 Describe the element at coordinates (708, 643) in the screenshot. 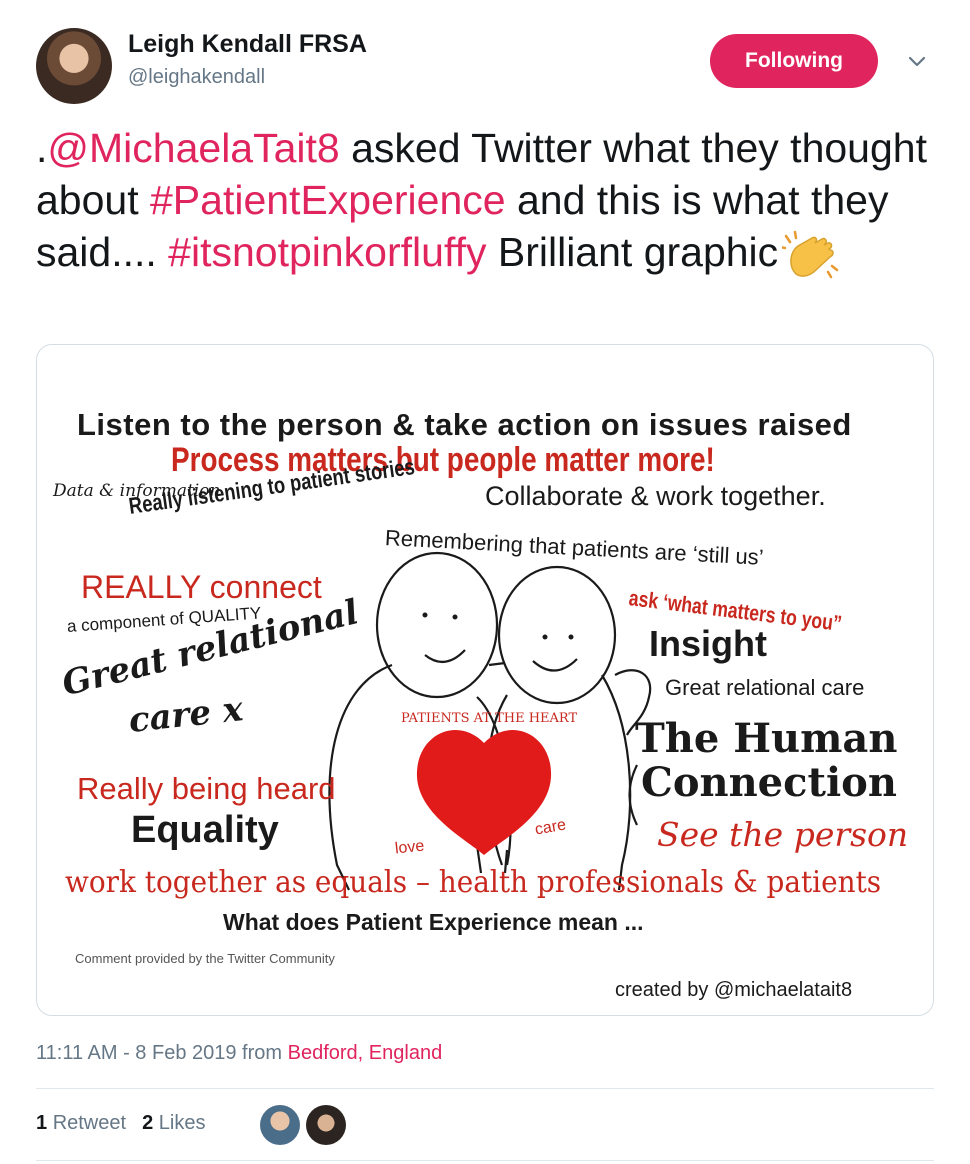

I see `graphic-insight: Insight` at that location.